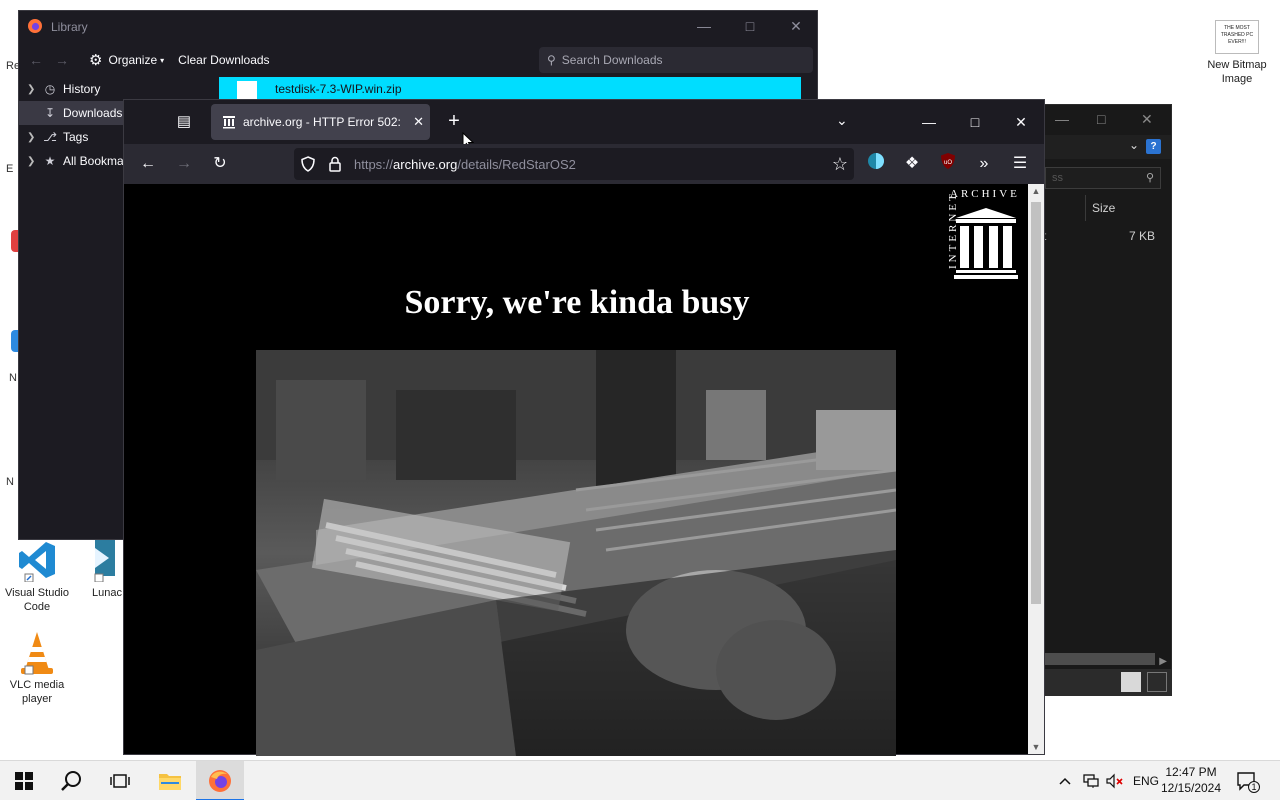  Describe the element at coordinates (1036, 403) in the screenshot. I see `scrollbar-thumb` at that location.